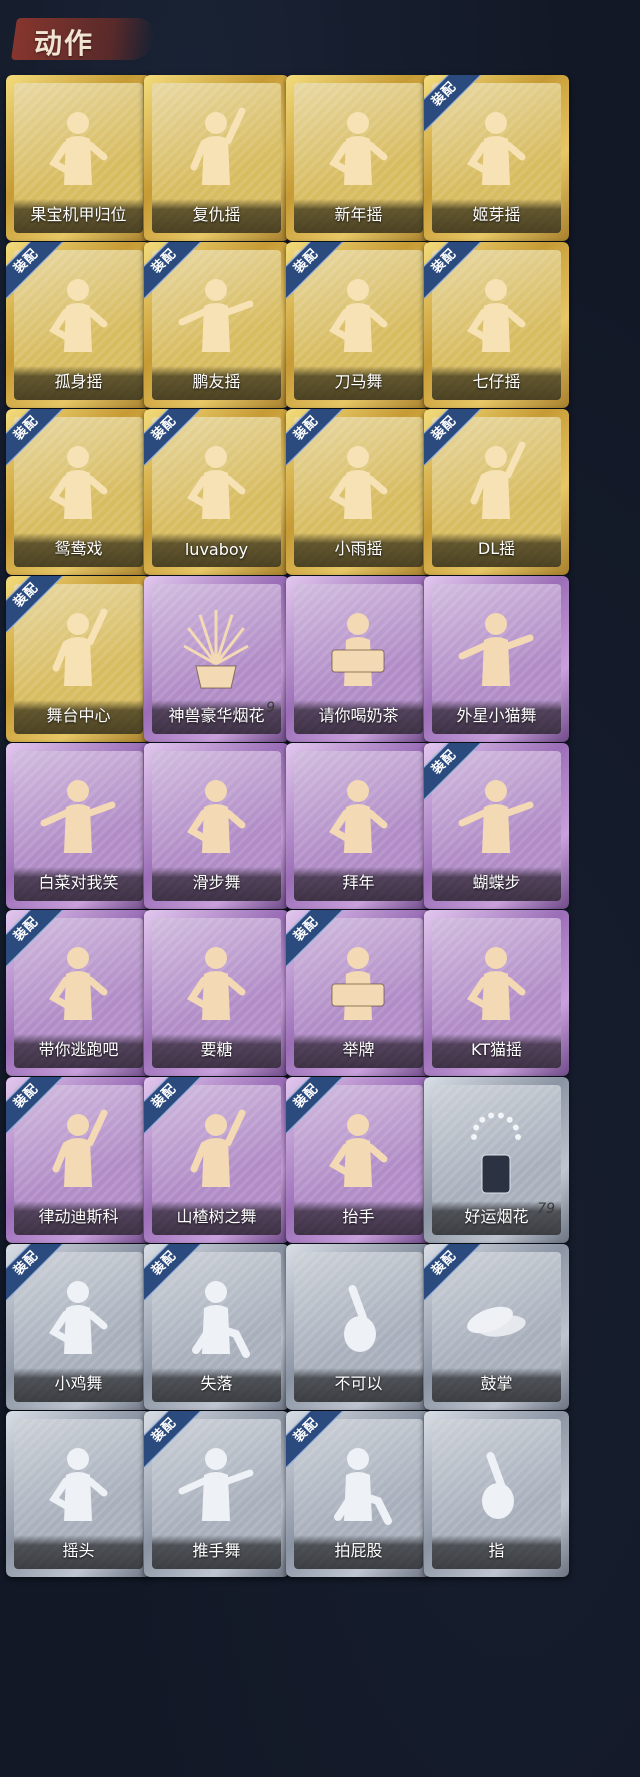 This screenshot has width=640, height=1777. Describe the element at coordinates (496, 715) in the screenshot. I see `emote-name: 外星小猫舞` at that location.